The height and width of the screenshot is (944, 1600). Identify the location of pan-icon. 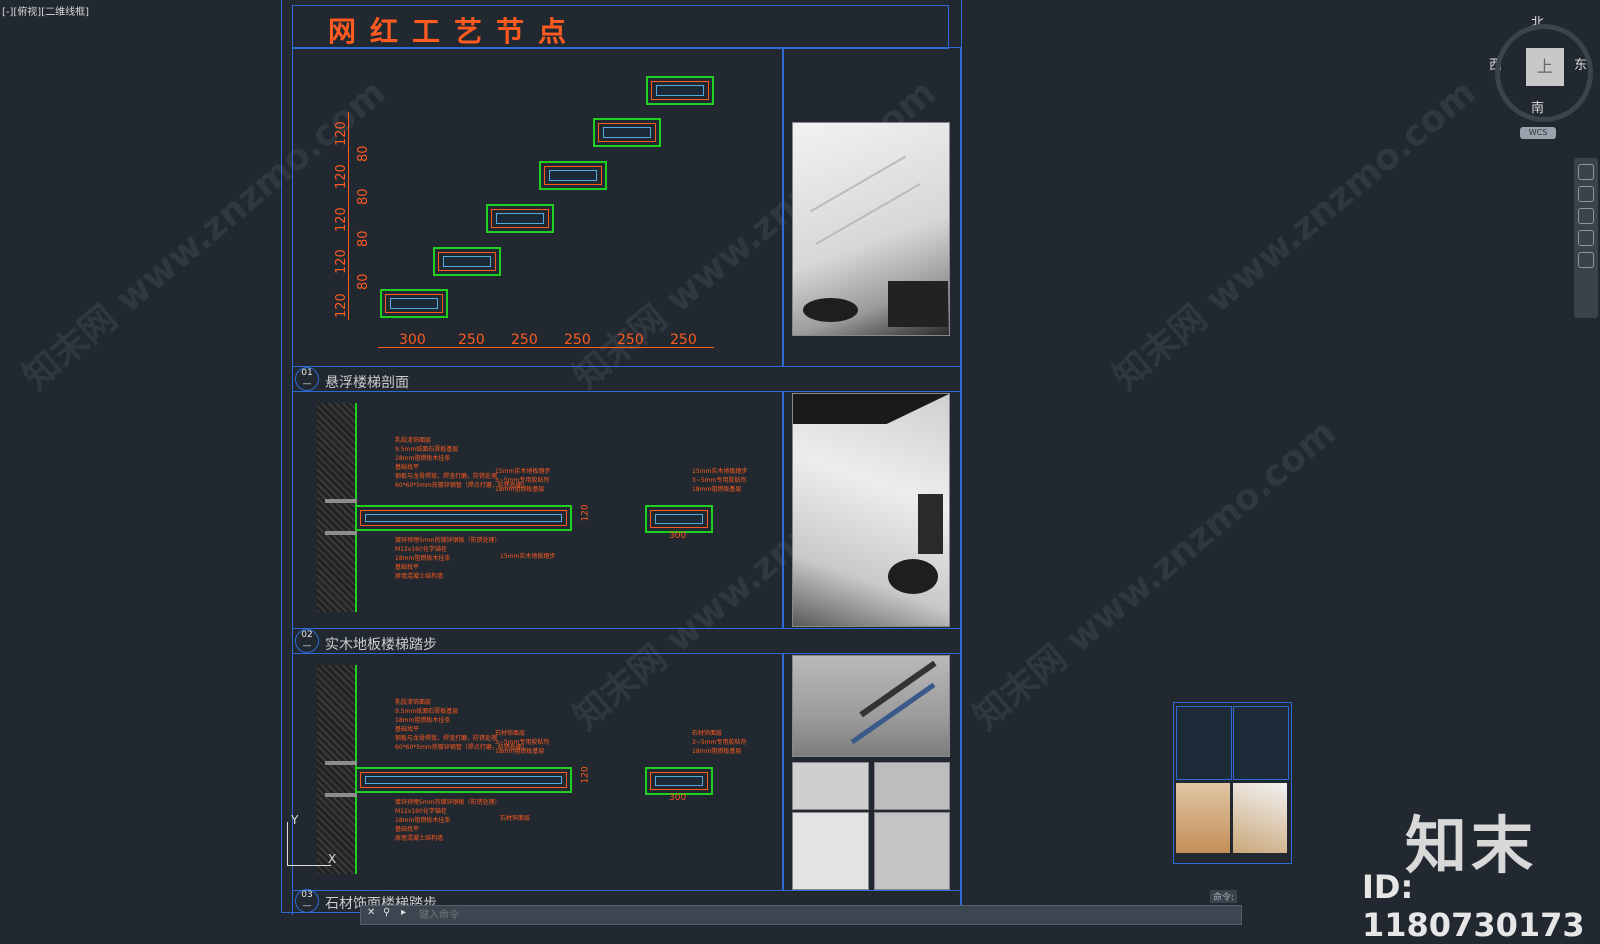
(1586, 194).